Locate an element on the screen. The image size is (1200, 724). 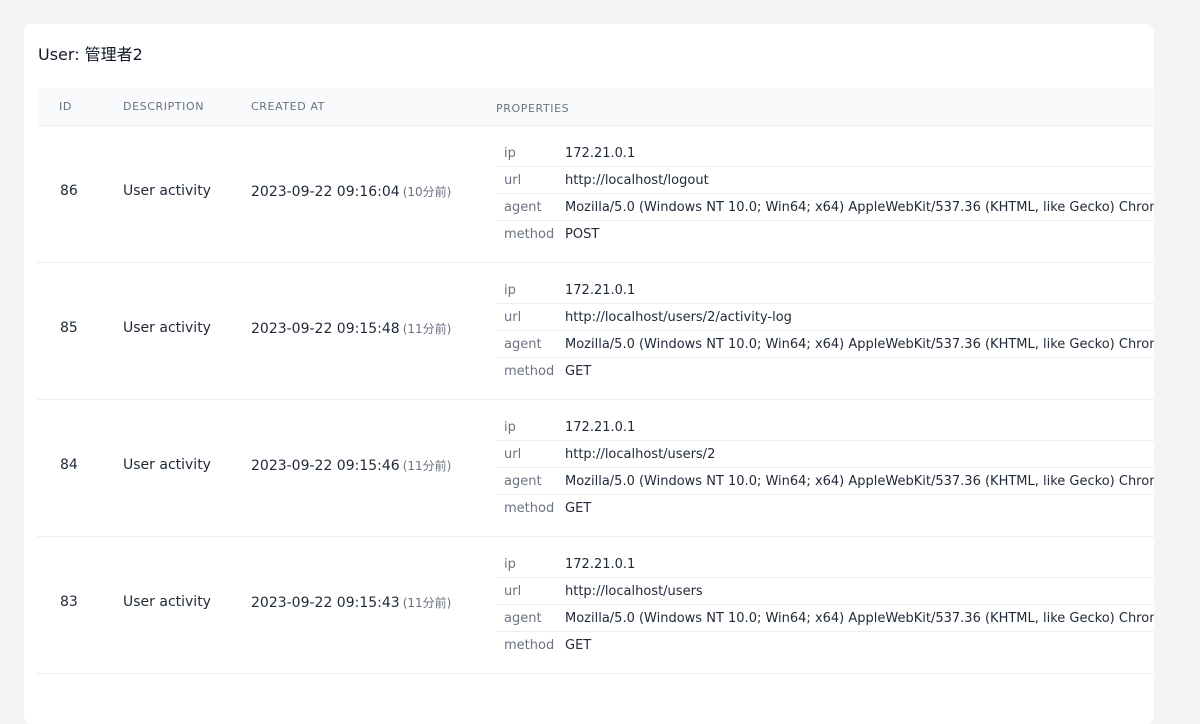
created-timestamp: 2023-09-22 09:15:43 is located at coordinates (325, 603).